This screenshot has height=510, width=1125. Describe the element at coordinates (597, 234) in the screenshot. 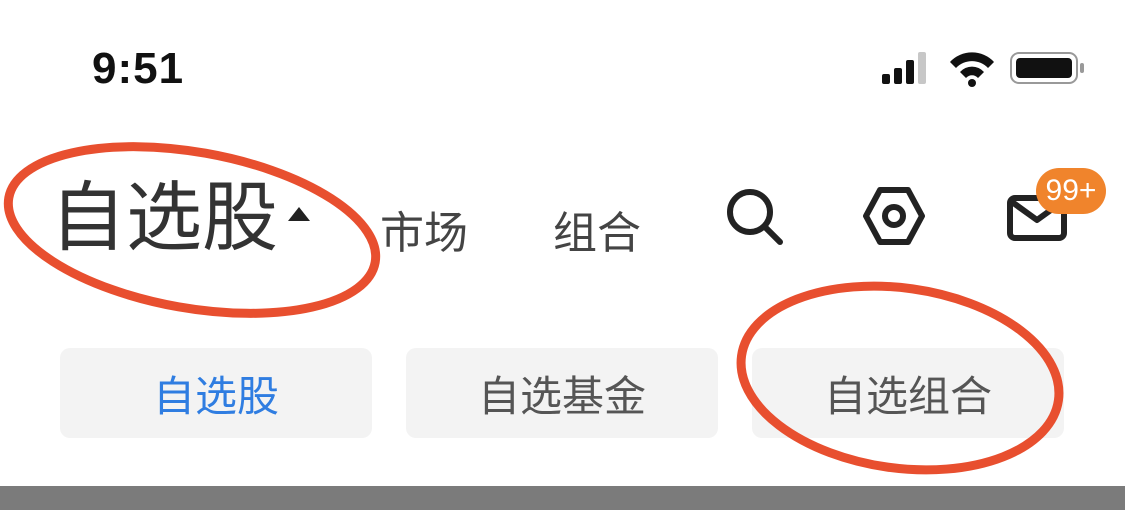

I see `tab-portfolio: 组合` at that location.